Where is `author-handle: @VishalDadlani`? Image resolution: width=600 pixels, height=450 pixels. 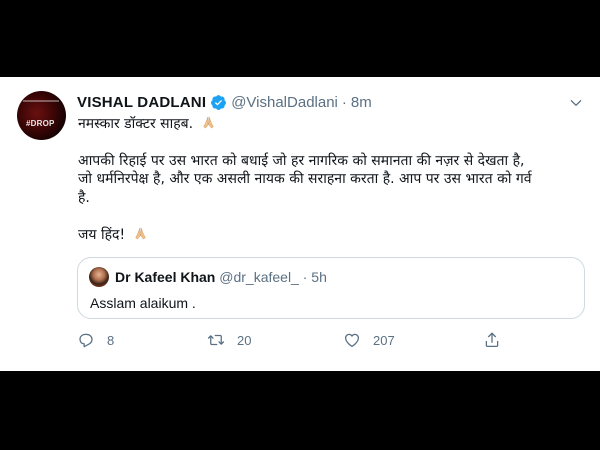 author-handle: @VishalDadlani is located at coordinates (284, 102).